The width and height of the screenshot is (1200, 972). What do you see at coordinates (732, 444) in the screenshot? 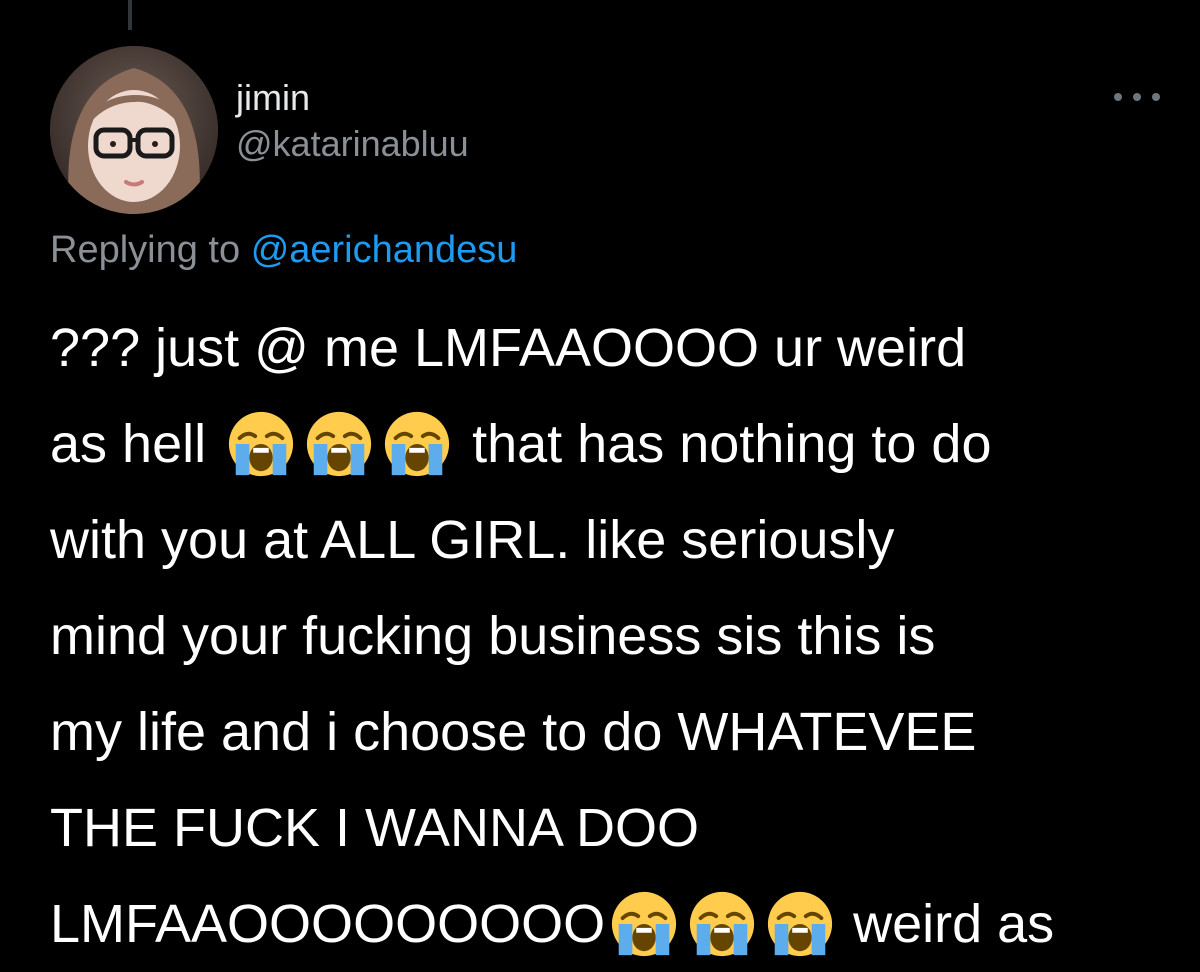
I see `tweet-text-segment: that has nothing to do` at bounding box center [732, 444].